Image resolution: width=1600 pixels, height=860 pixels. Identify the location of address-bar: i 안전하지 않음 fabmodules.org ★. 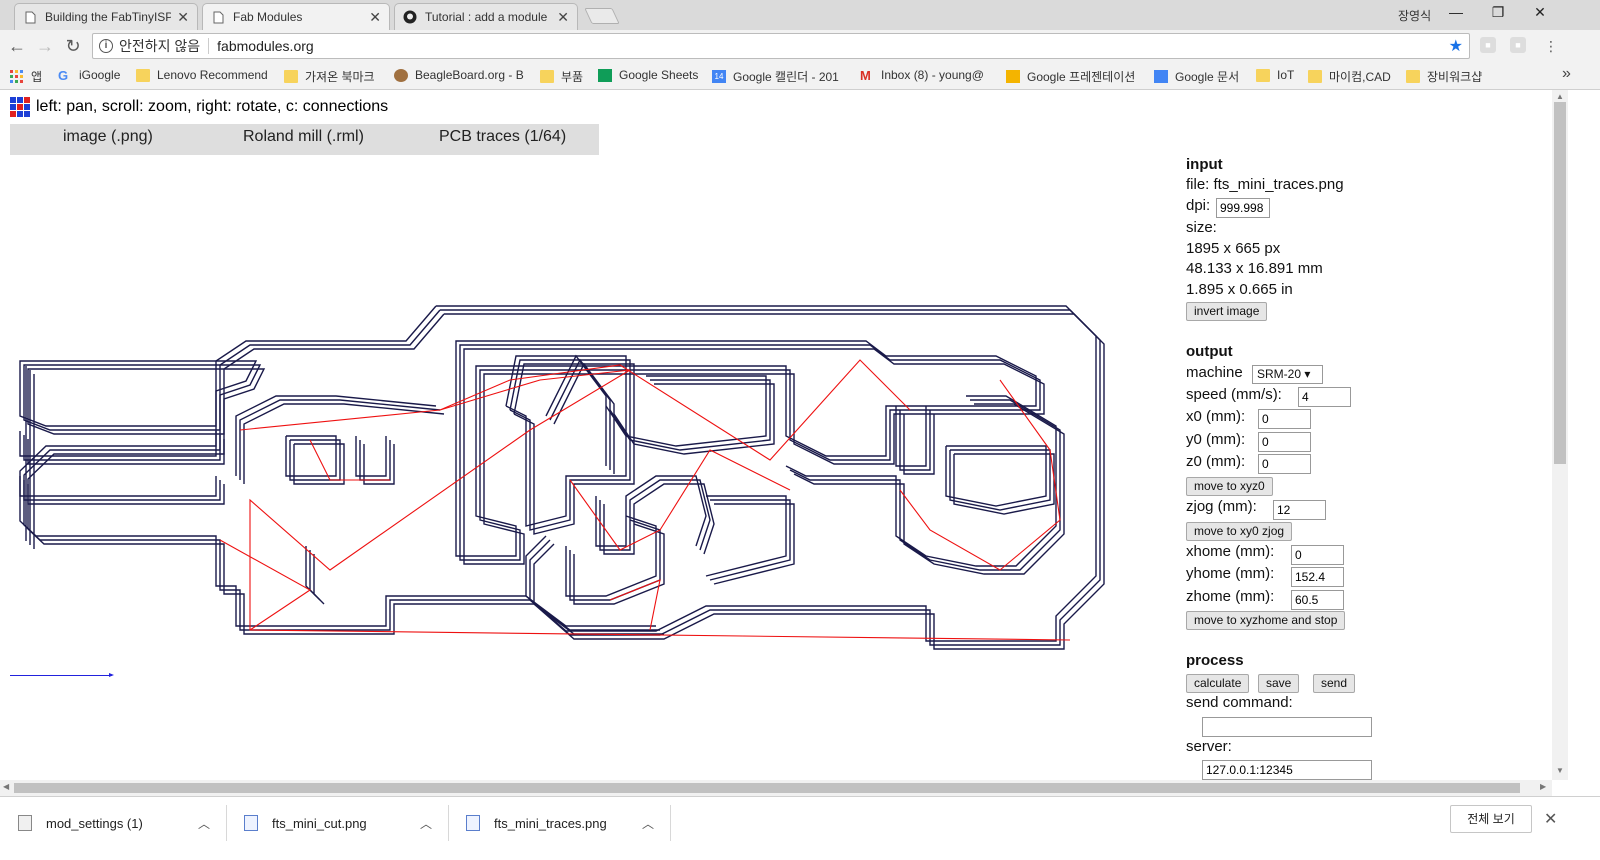
(781, 46).